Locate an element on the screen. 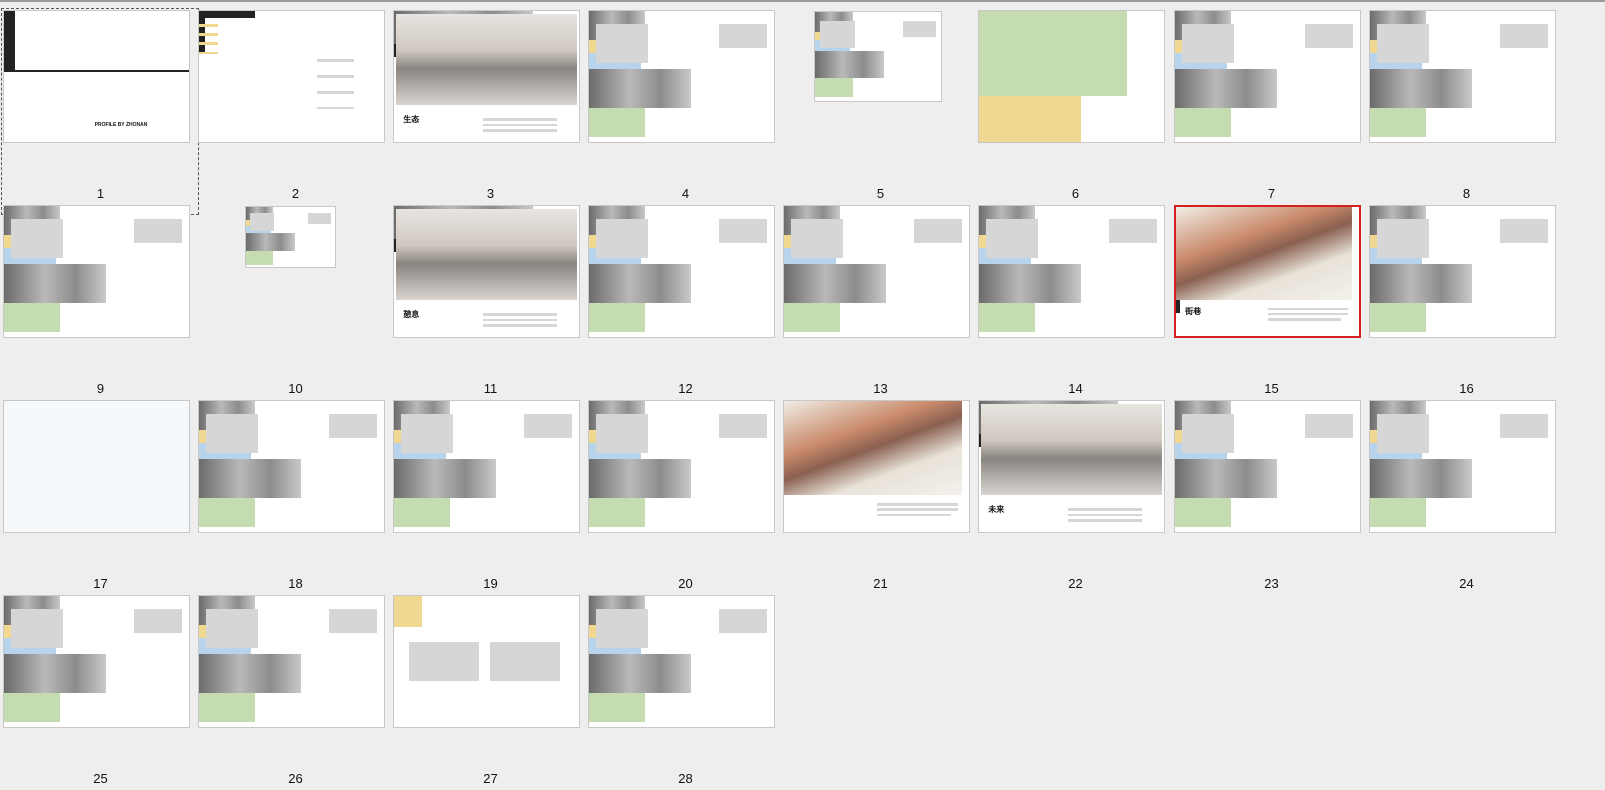 The width and height of the screenshot is (1605, 790). slide-number: 27 is located at coordinates (490, 778).